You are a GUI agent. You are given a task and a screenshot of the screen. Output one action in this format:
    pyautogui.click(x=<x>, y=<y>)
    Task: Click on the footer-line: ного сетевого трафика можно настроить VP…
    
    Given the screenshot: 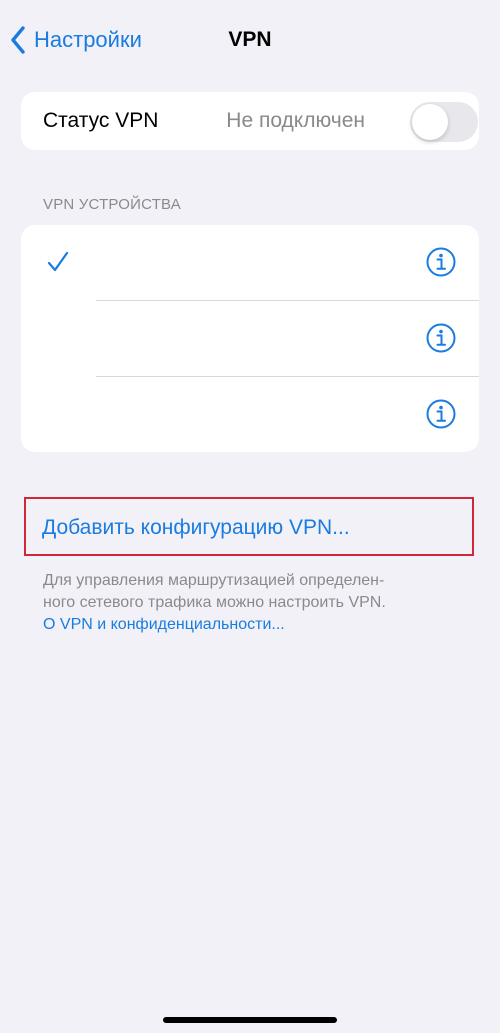 What is the action you would take?
    pyautogui.click(x=214, y=602)
    